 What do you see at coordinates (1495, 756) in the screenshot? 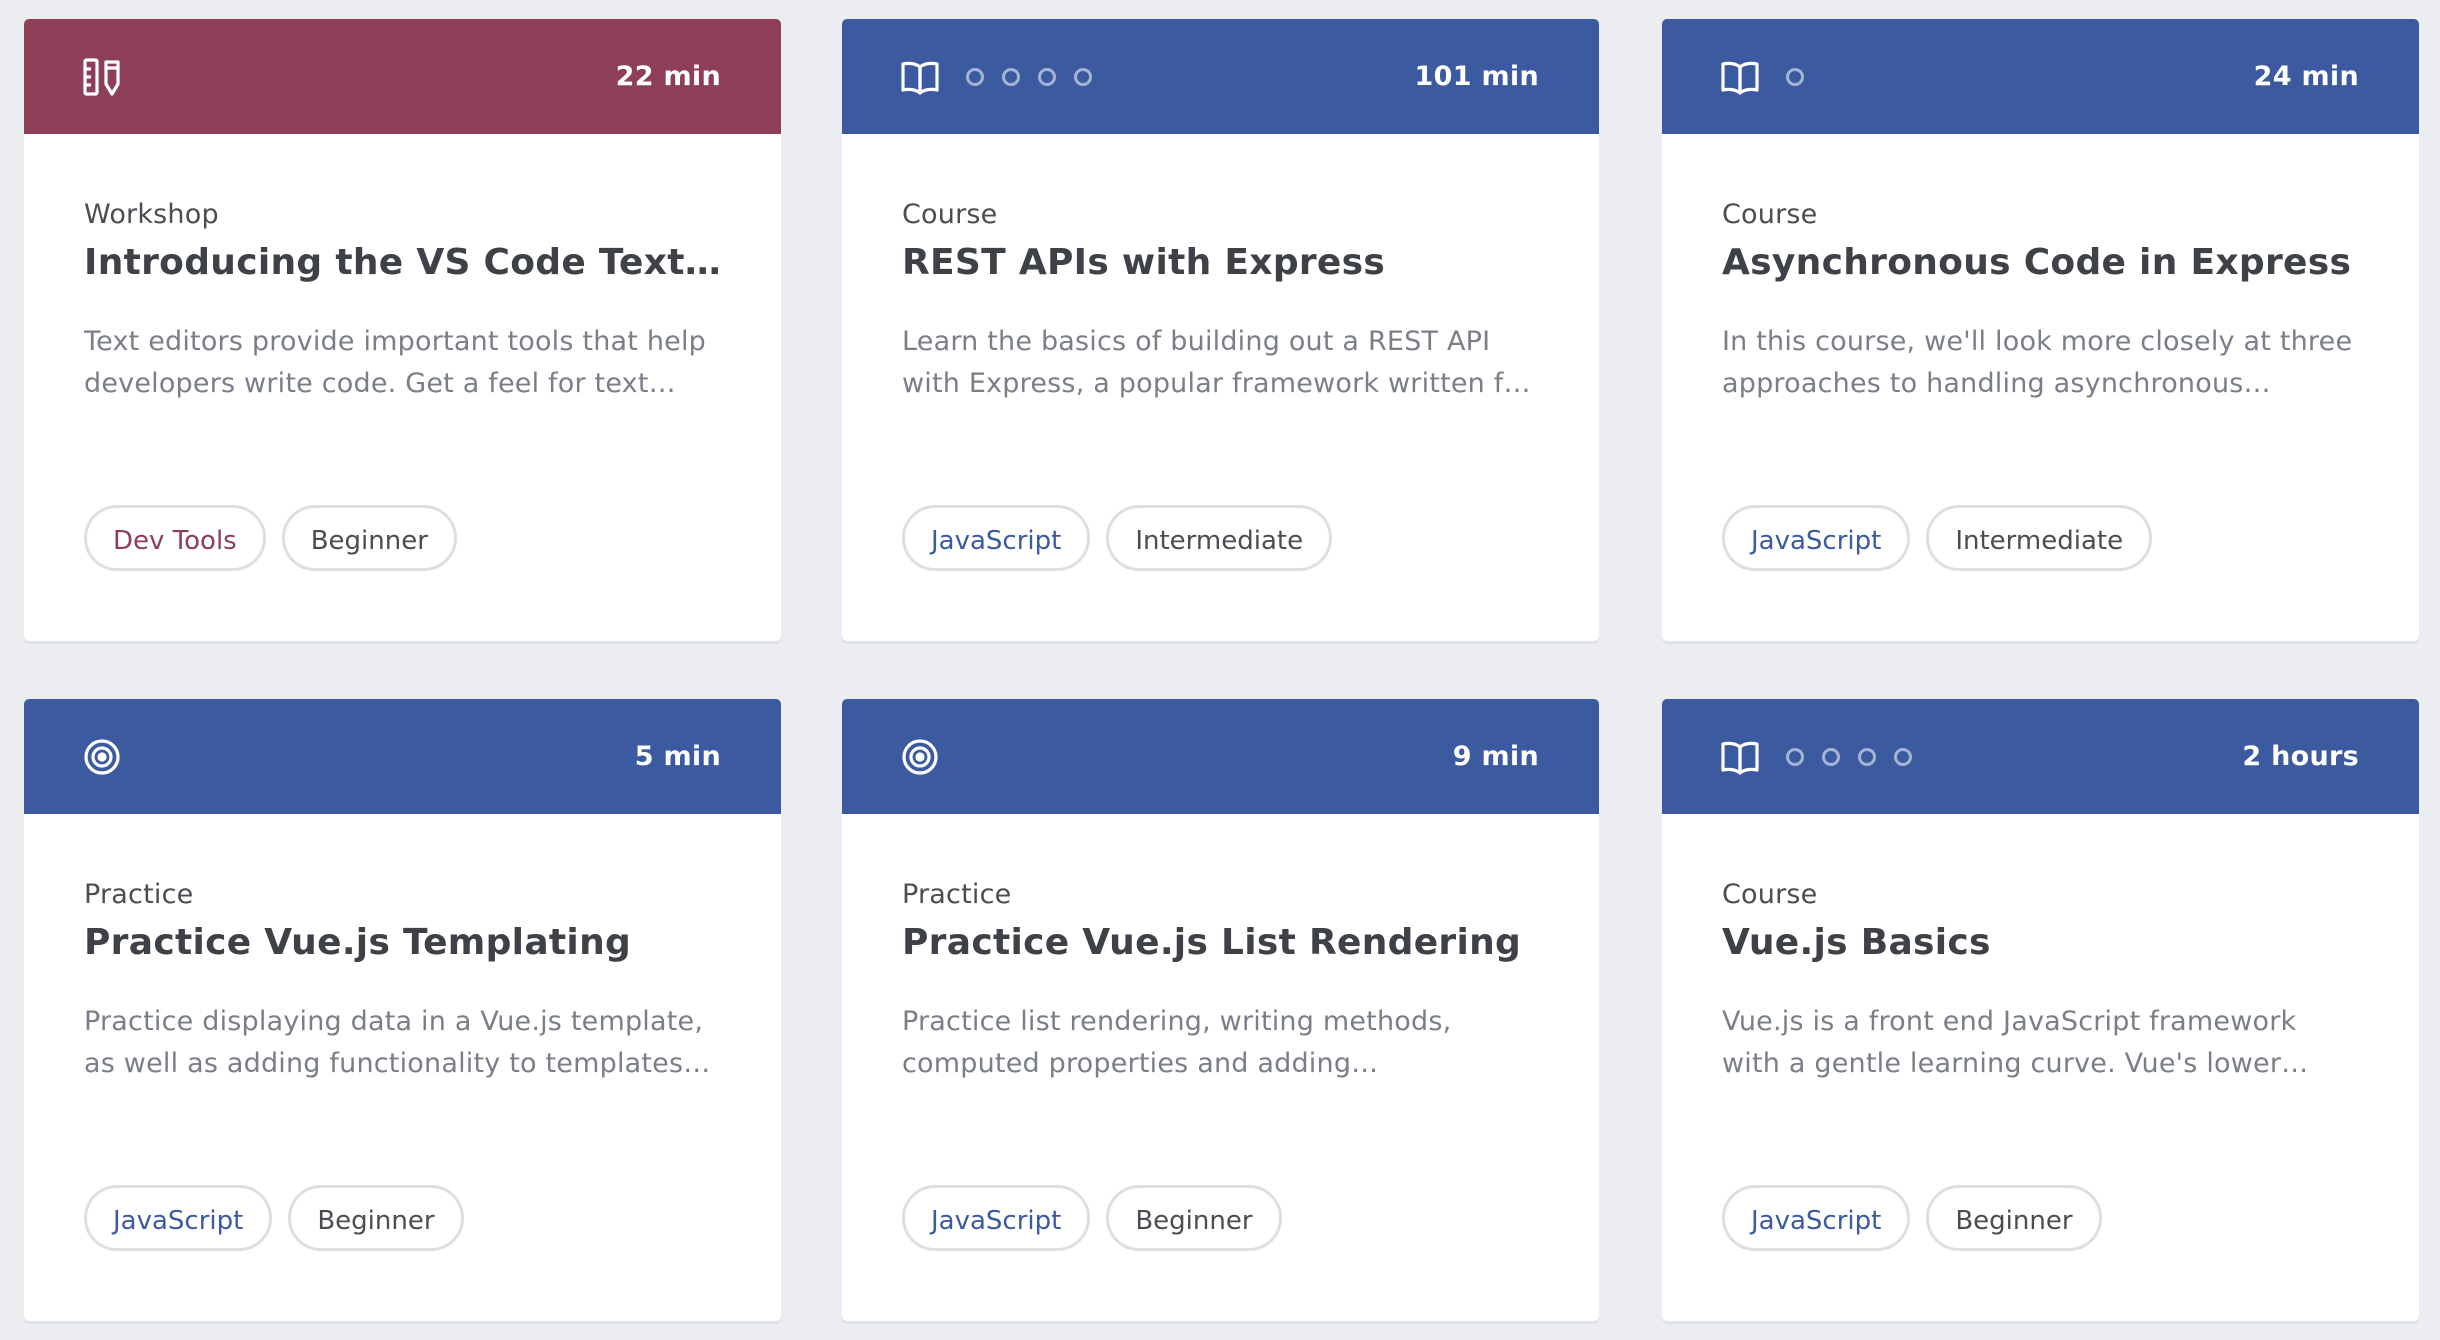
I see `duration-label: 9 min` at bounding box center [1495, 756].